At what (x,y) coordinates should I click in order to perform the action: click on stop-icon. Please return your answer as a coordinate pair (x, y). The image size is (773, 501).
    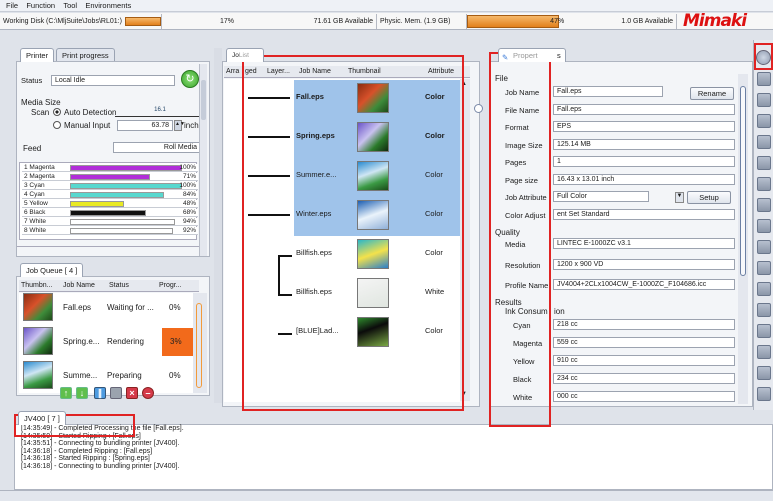
    Looking at the image, I should click on (116, 393).